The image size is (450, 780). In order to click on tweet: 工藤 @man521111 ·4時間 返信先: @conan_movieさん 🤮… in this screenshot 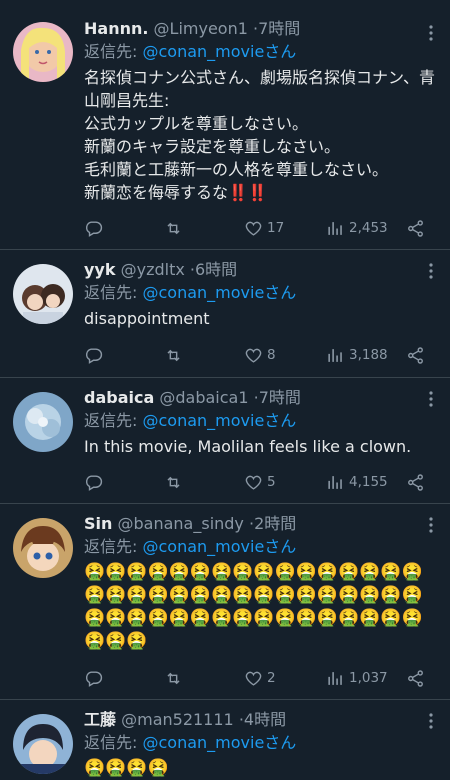, I will do `click(225, 739)`.